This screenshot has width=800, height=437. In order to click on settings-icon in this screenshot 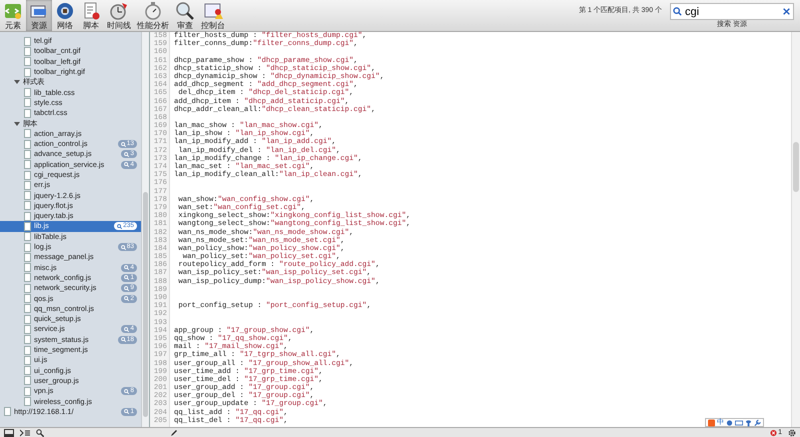, I will do `click(792, 432)`.